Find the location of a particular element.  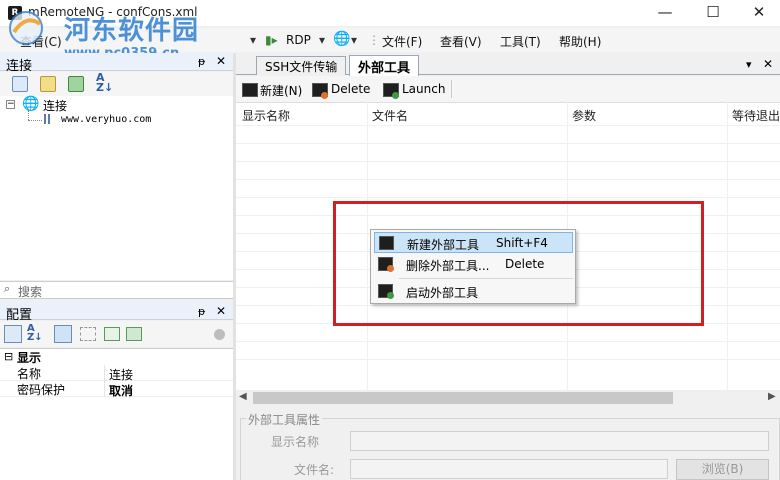

menu-item-delete-tool: 删除外部工具... Delete is located at coordinates (473, 264).